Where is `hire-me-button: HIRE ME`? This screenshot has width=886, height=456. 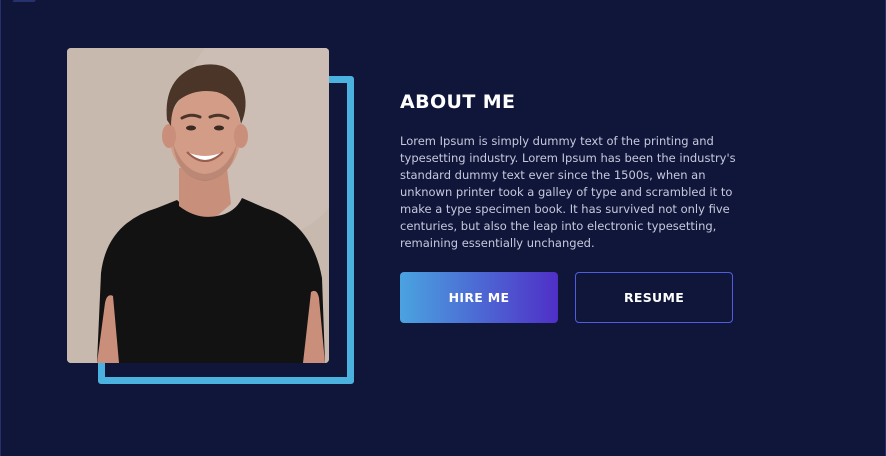 hire-me-button: HIRE ME is located at coordinates (479, 297).